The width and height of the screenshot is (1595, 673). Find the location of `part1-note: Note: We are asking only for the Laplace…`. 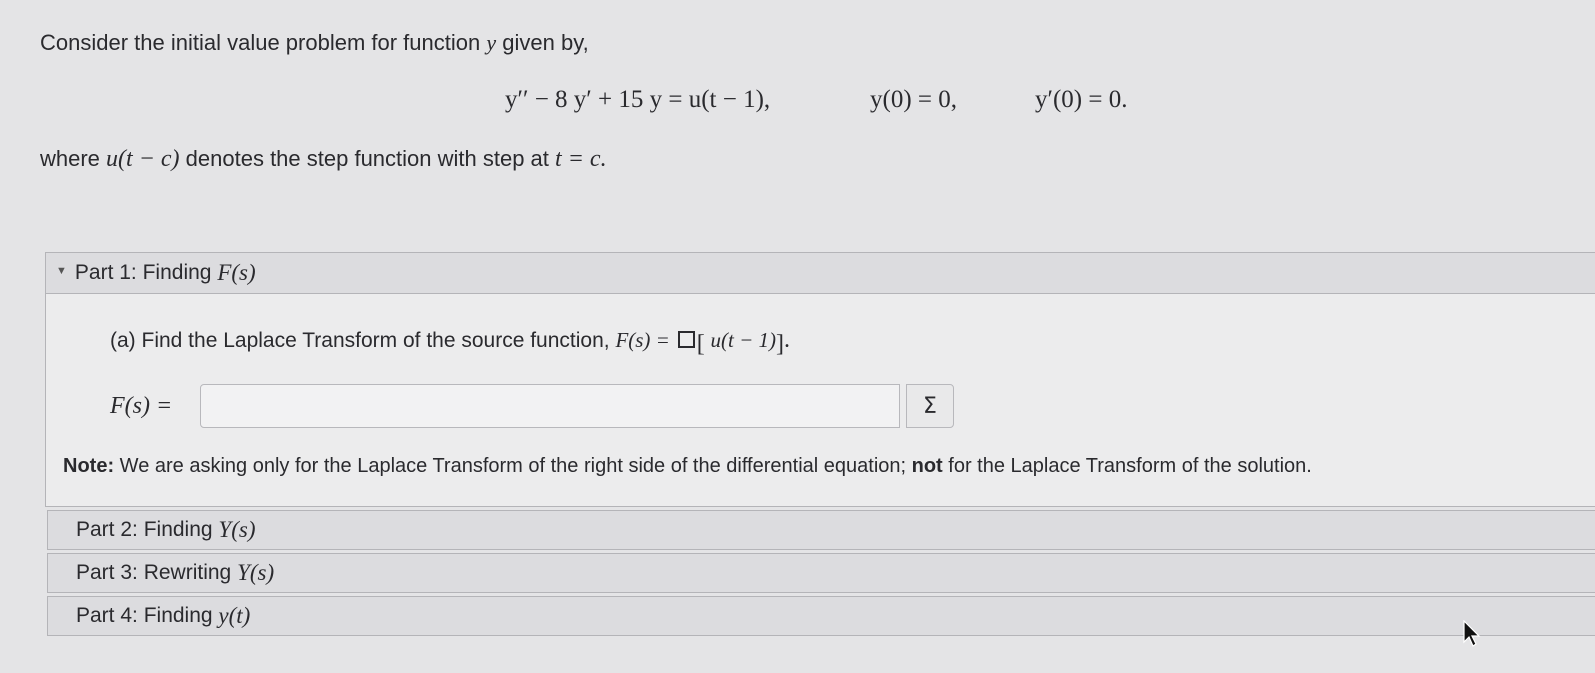

part1-note: Note: We are asking only for the Laplace… is located at coordinates (687, 466).